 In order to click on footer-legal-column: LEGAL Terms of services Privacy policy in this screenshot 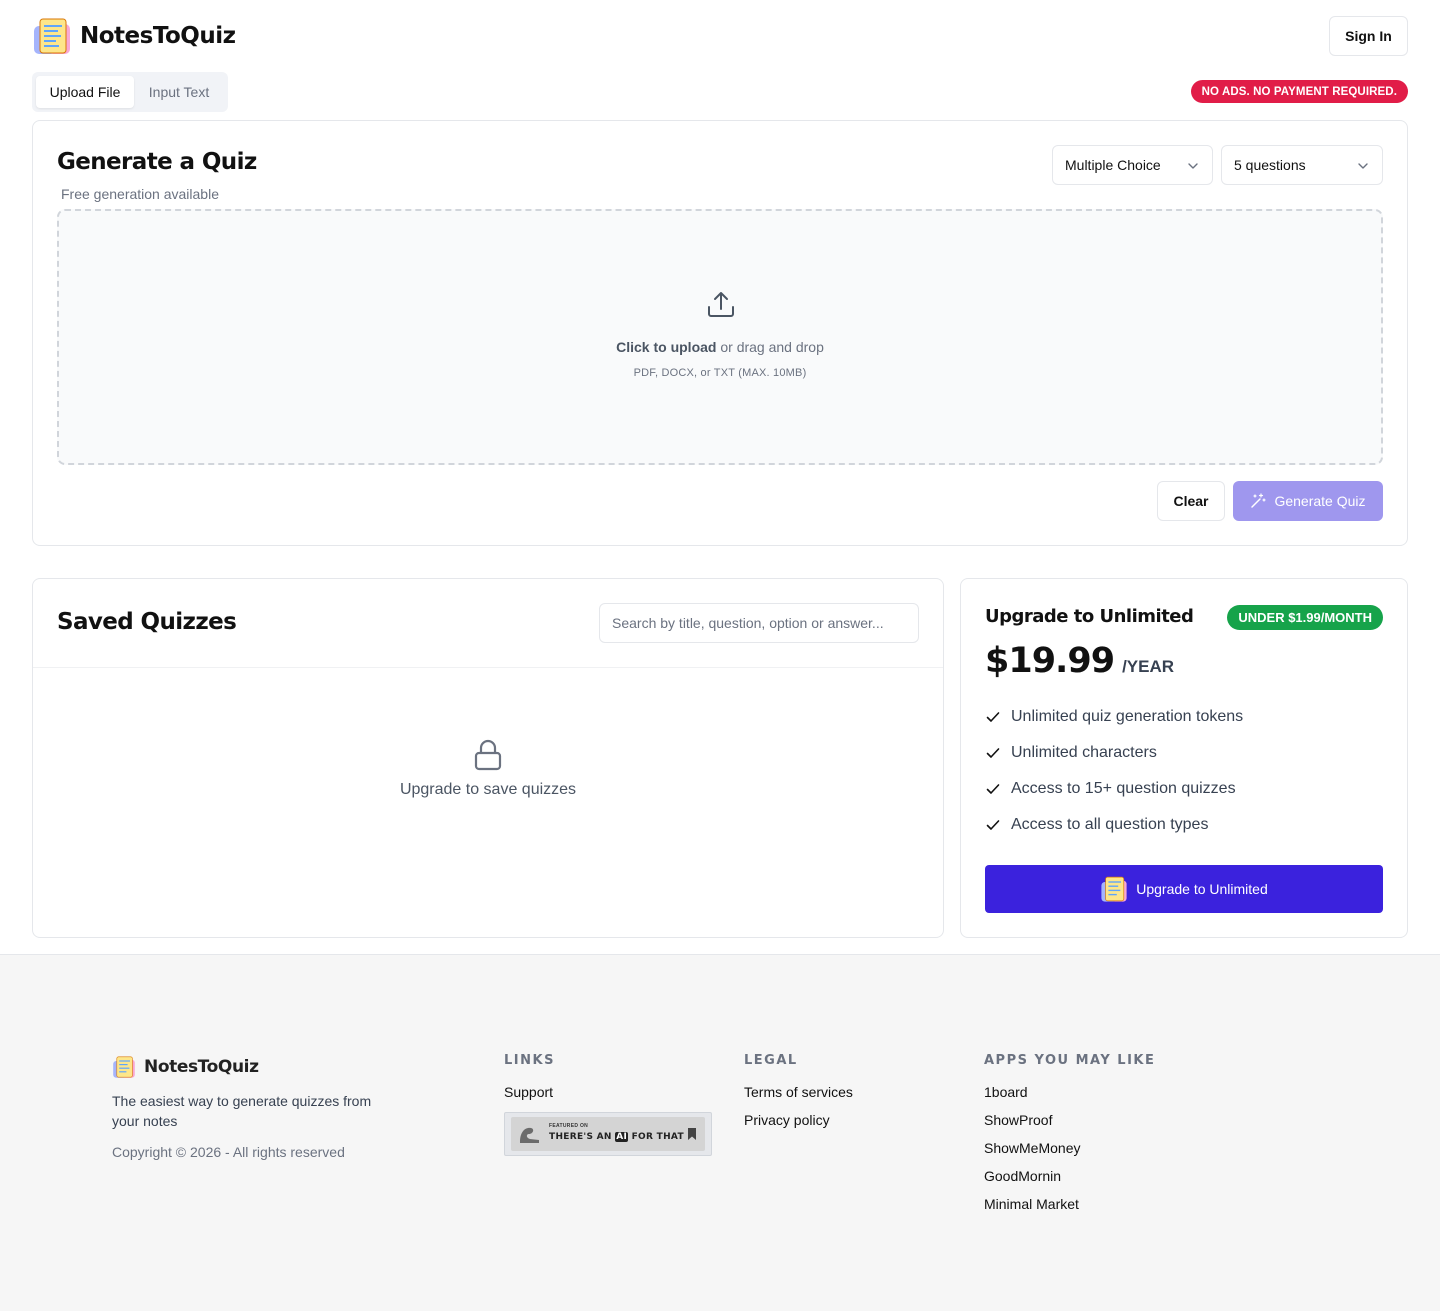, I will do `click(798, 1095)`.